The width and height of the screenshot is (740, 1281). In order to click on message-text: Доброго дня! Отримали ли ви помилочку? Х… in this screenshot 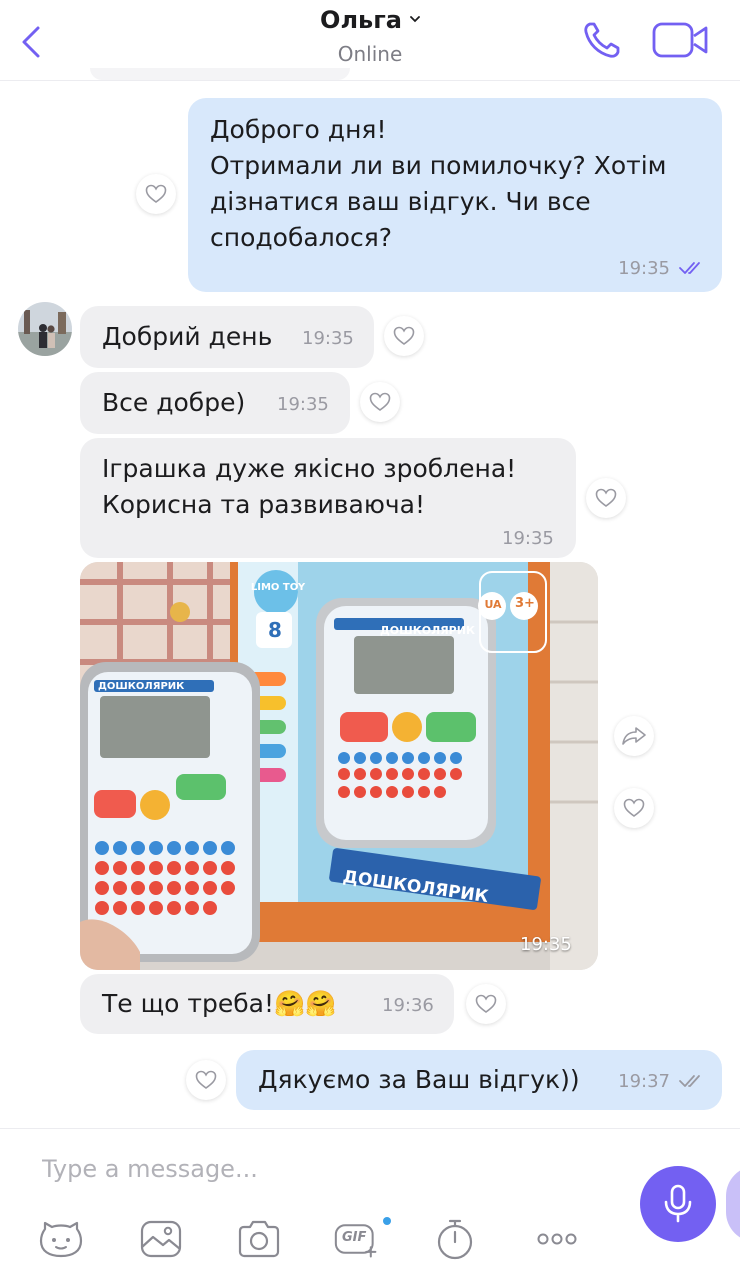, I will do `click(438, 183)`.